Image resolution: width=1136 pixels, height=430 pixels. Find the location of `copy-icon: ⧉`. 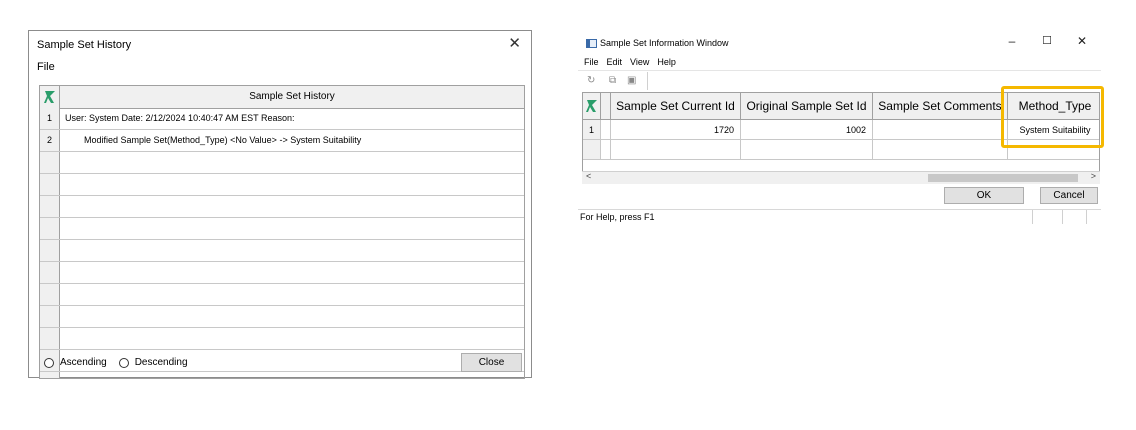

copy-icon: ⧉ is located at coordinates (612, 80).